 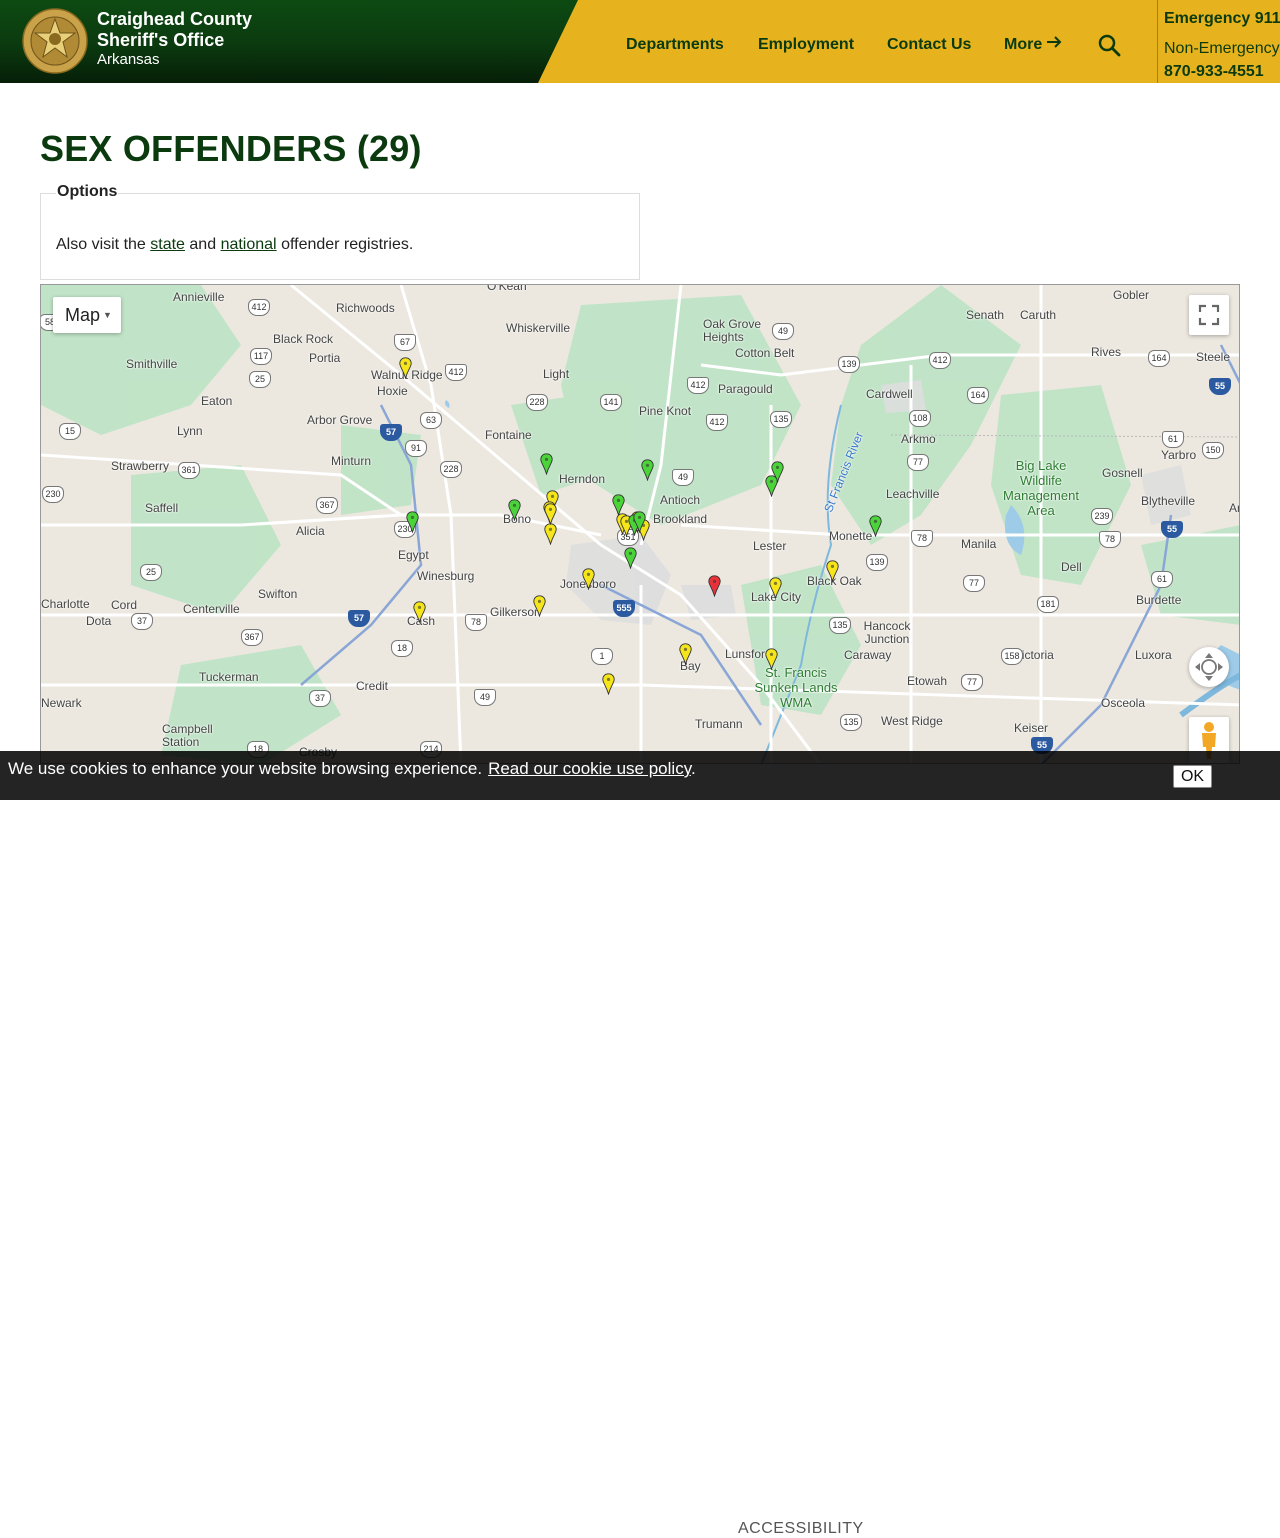 I want to click on place-label: Saffell, so click(x=162, y=508).